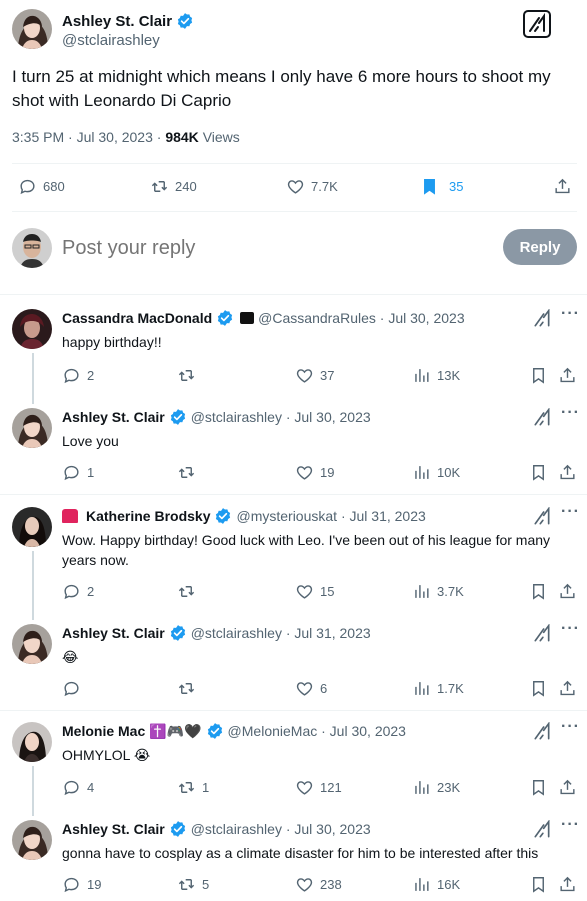 The height and width of the screenshot is (901, 587). Describe the element at coordinates (41, 186) in the screenshot. I see `reply-action: 680` at that location.